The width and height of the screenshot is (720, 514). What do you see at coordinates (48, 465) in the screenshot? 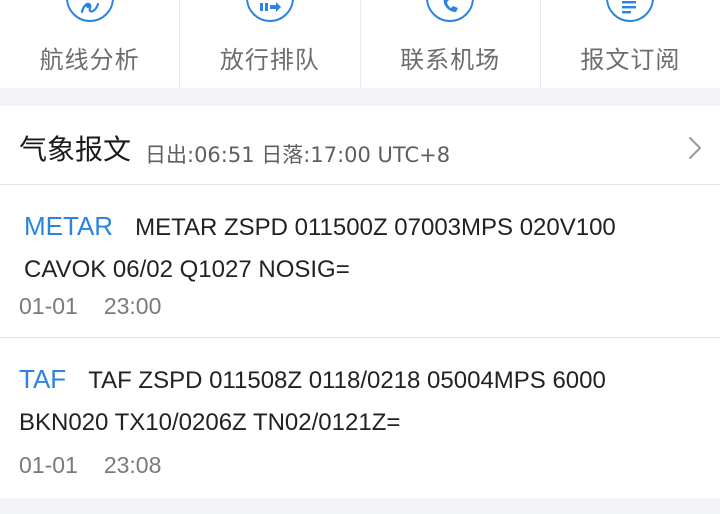
I see `taf-date: 01-01` at bounding box center [48, 465].